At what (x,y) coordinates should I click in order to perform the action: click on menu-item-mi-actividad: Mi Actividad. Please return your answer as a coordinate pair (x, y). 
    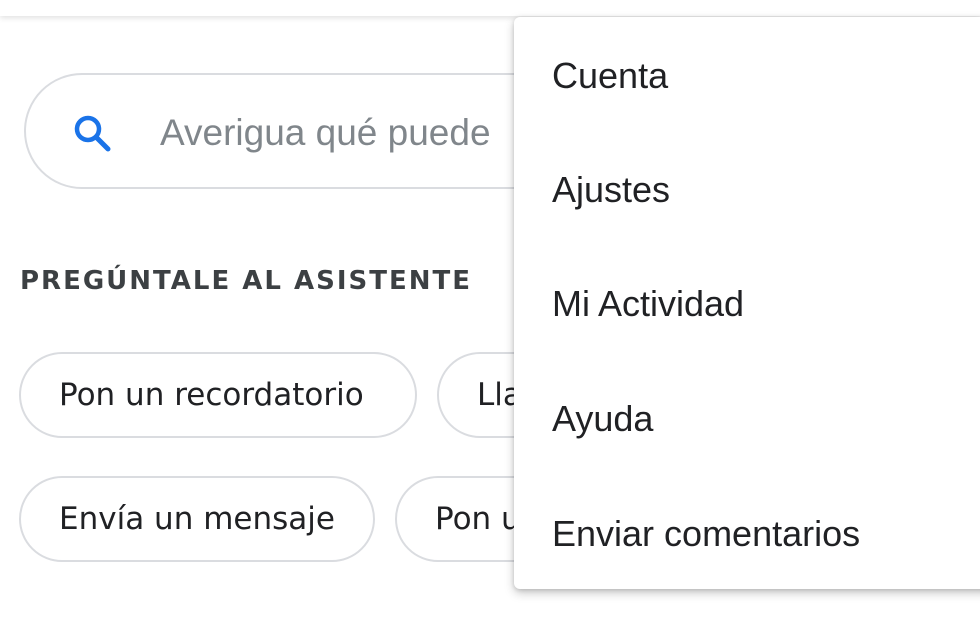
    Looking at the image, I should click on (747, 304).